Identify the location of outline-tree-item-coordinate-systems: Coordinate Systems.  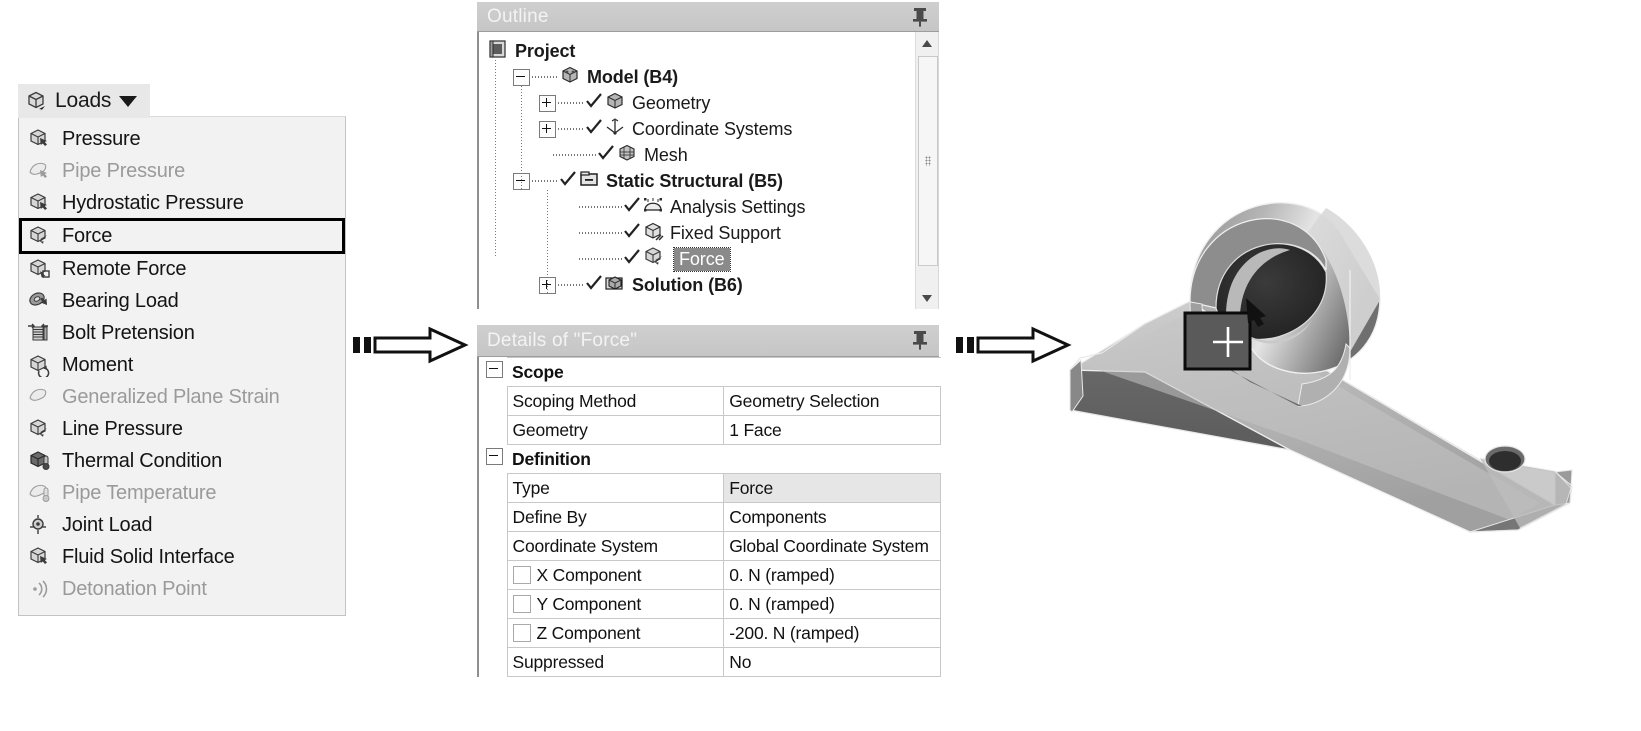
(708, 129).